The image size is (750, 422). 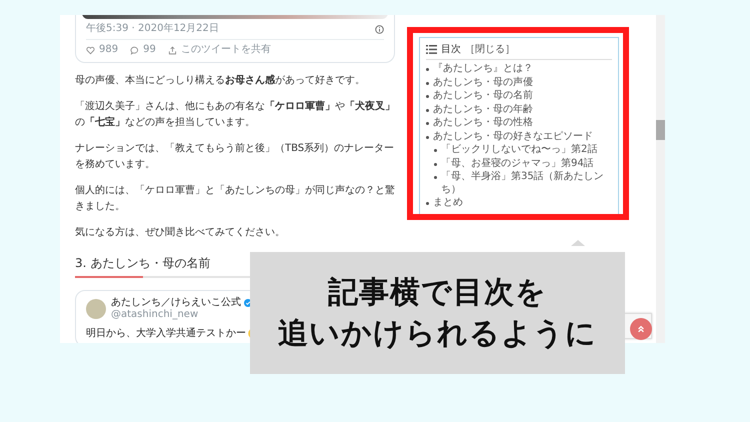 I want to click on tweet-text: 明日から、大学入学共通テストかー, so click(x=166, y=333).